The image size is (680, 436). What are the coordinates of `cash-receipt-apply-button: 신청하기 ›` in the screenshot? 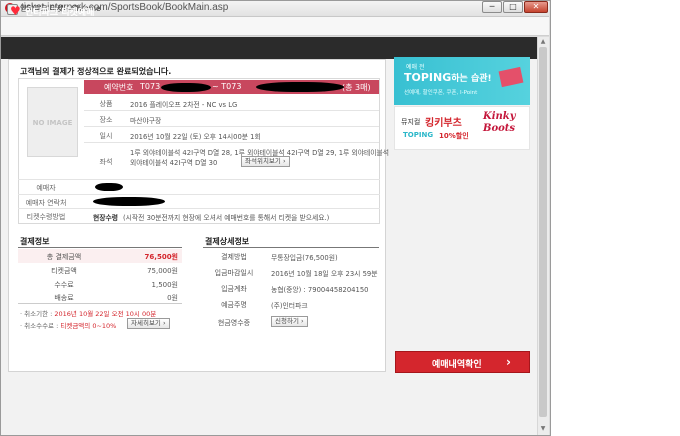 It's located at (289, 321).